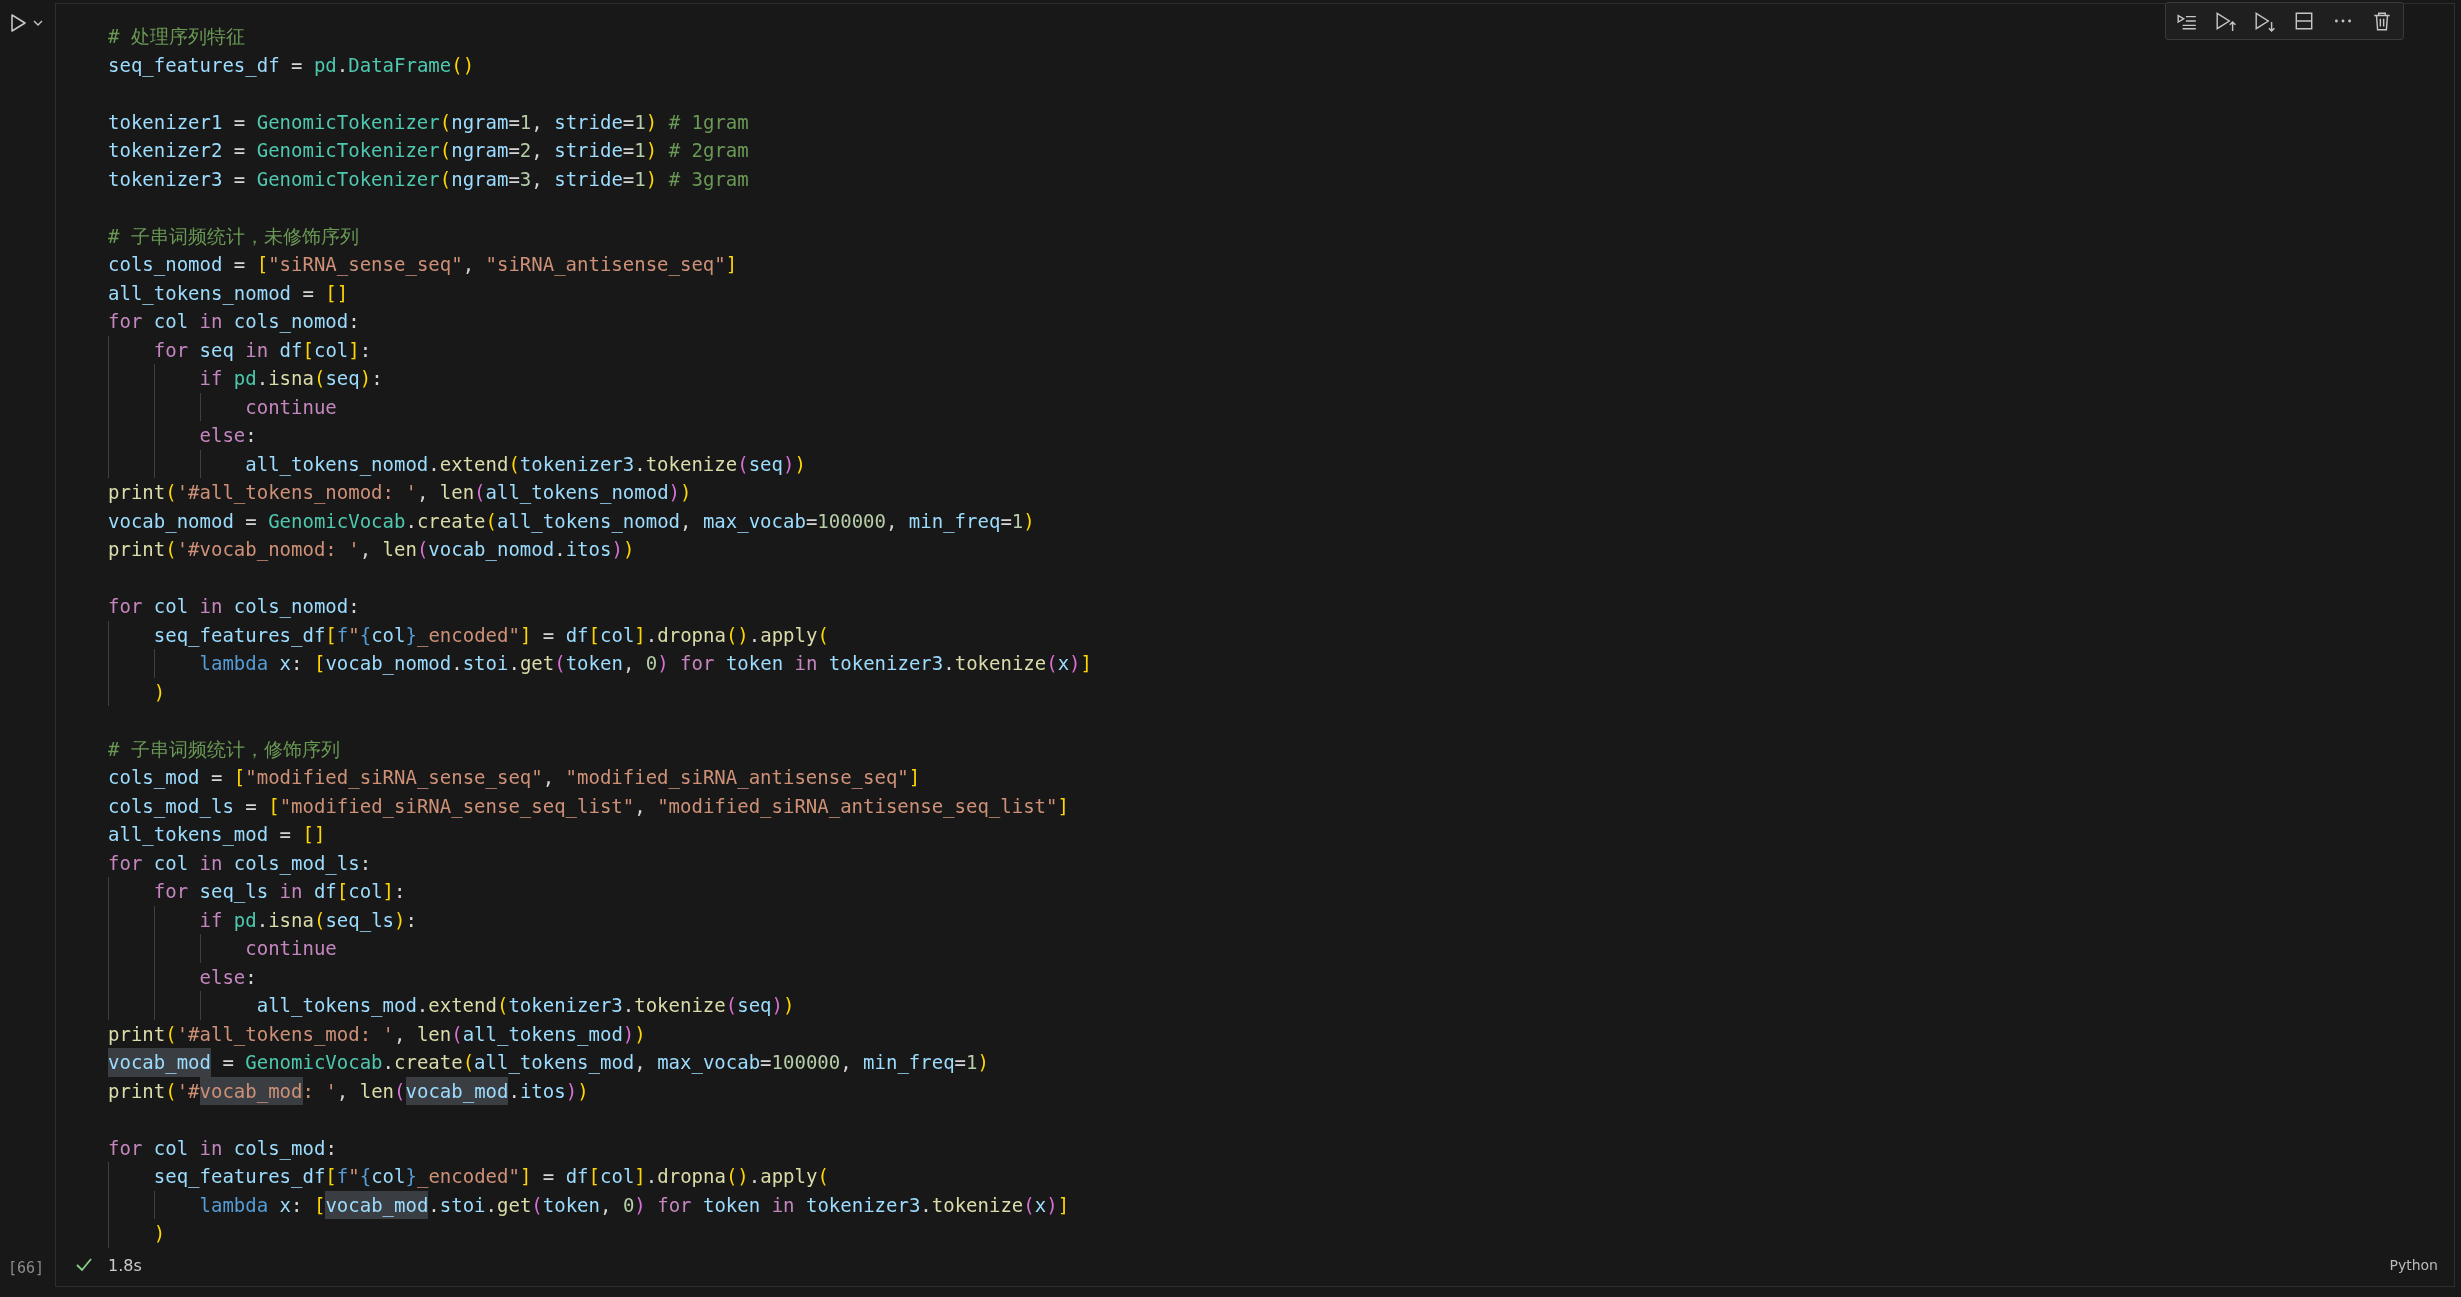 The image size is (2461, 1297). Describe the element at coordinates (737, 1176) in the screenshot. I see `code-bracket: ()` at that location.